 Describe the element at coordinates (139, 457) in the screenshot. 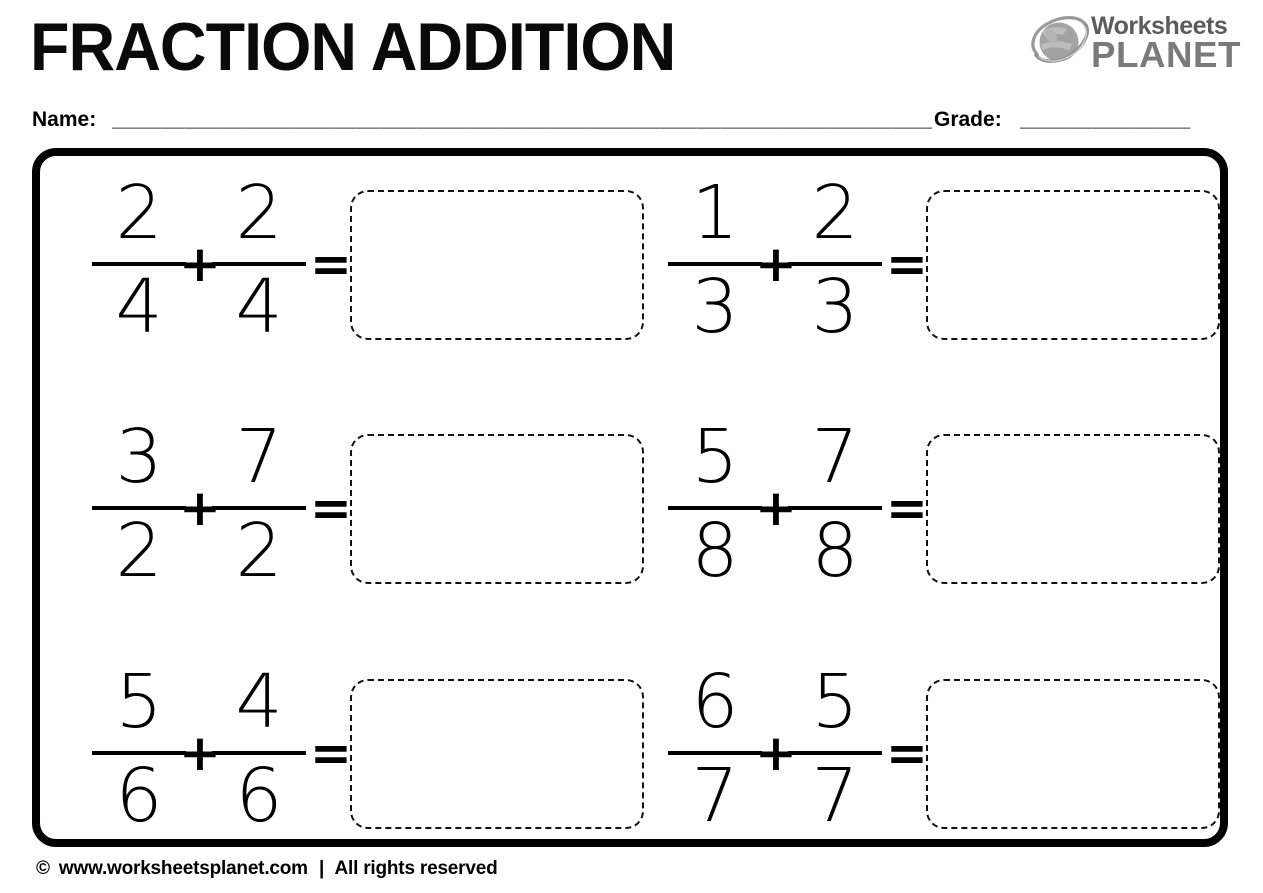

I see `numerator: 3` at that location.